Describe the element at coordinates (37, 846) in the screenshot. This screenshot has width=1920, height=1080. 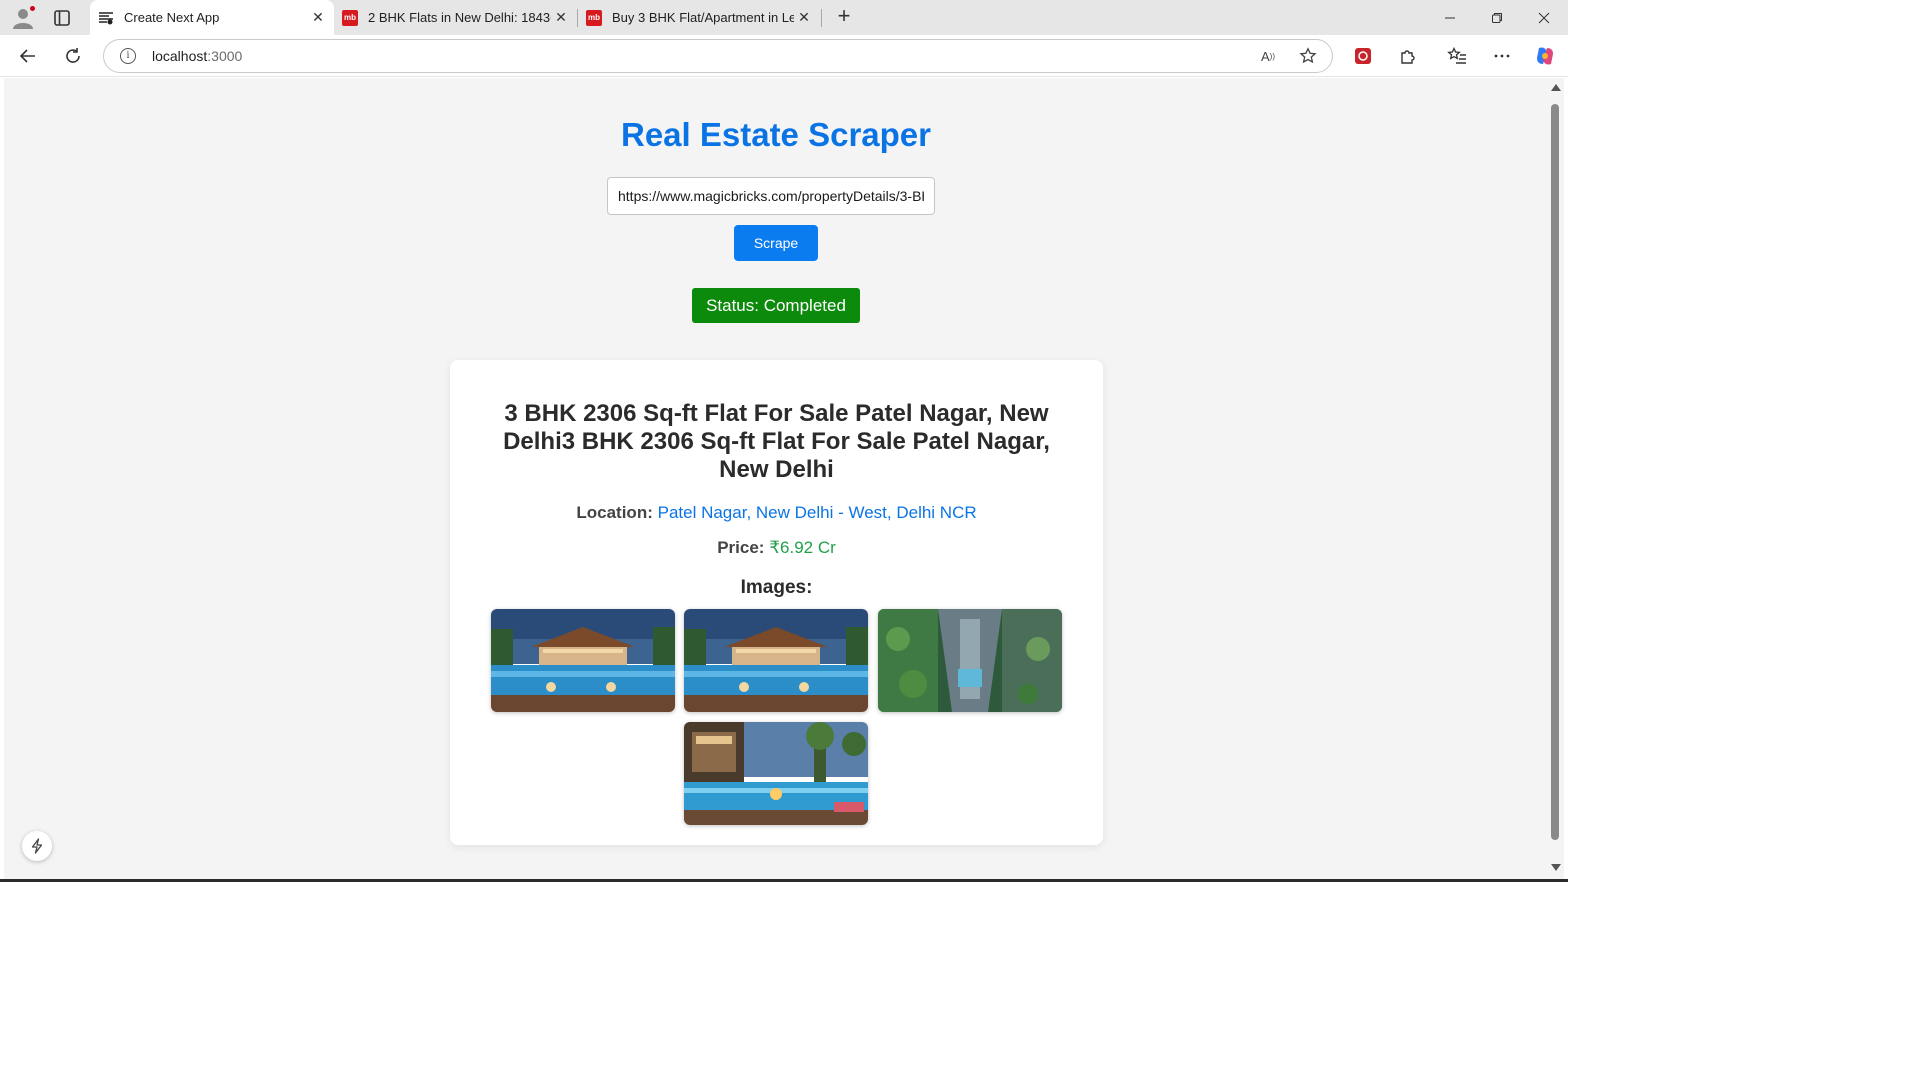
I see `nextjs-dev-indicator-icon` at that location.